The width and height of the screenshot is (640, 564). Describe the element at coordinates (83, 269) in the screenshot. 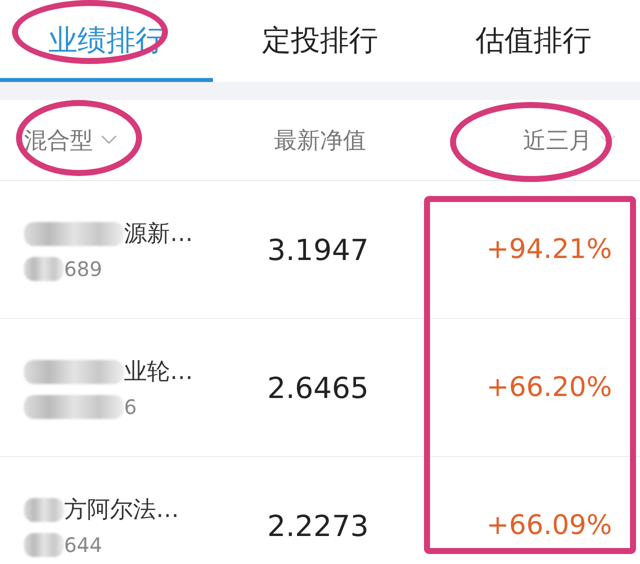

I see `fund-code: 689` at that location.